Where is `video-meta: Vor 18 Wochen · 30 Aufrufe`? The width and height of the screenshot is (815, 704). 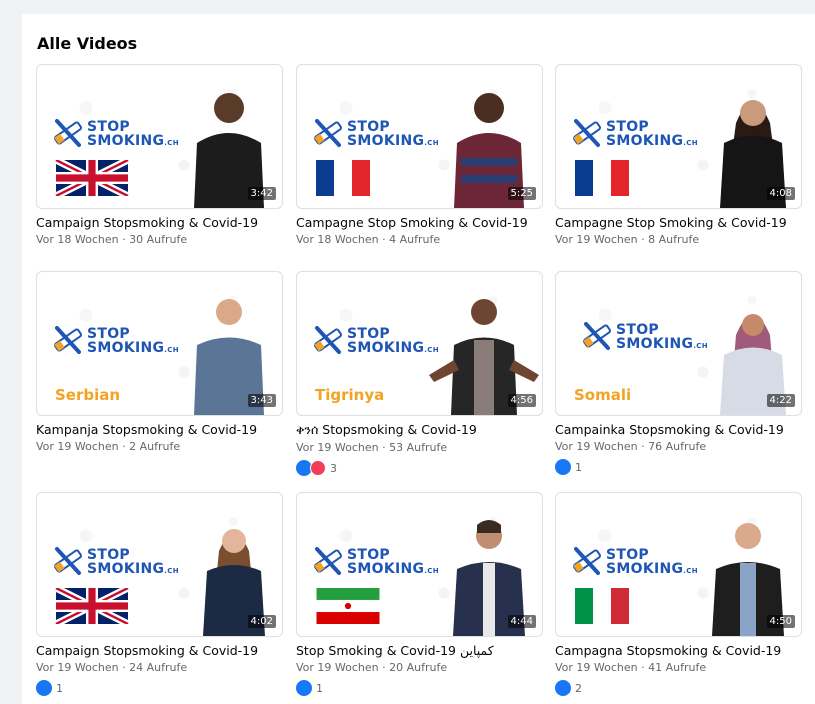
video-meta: Vor 18 Wochen · 30 Aufrufe is located at coordinates (112, 239).